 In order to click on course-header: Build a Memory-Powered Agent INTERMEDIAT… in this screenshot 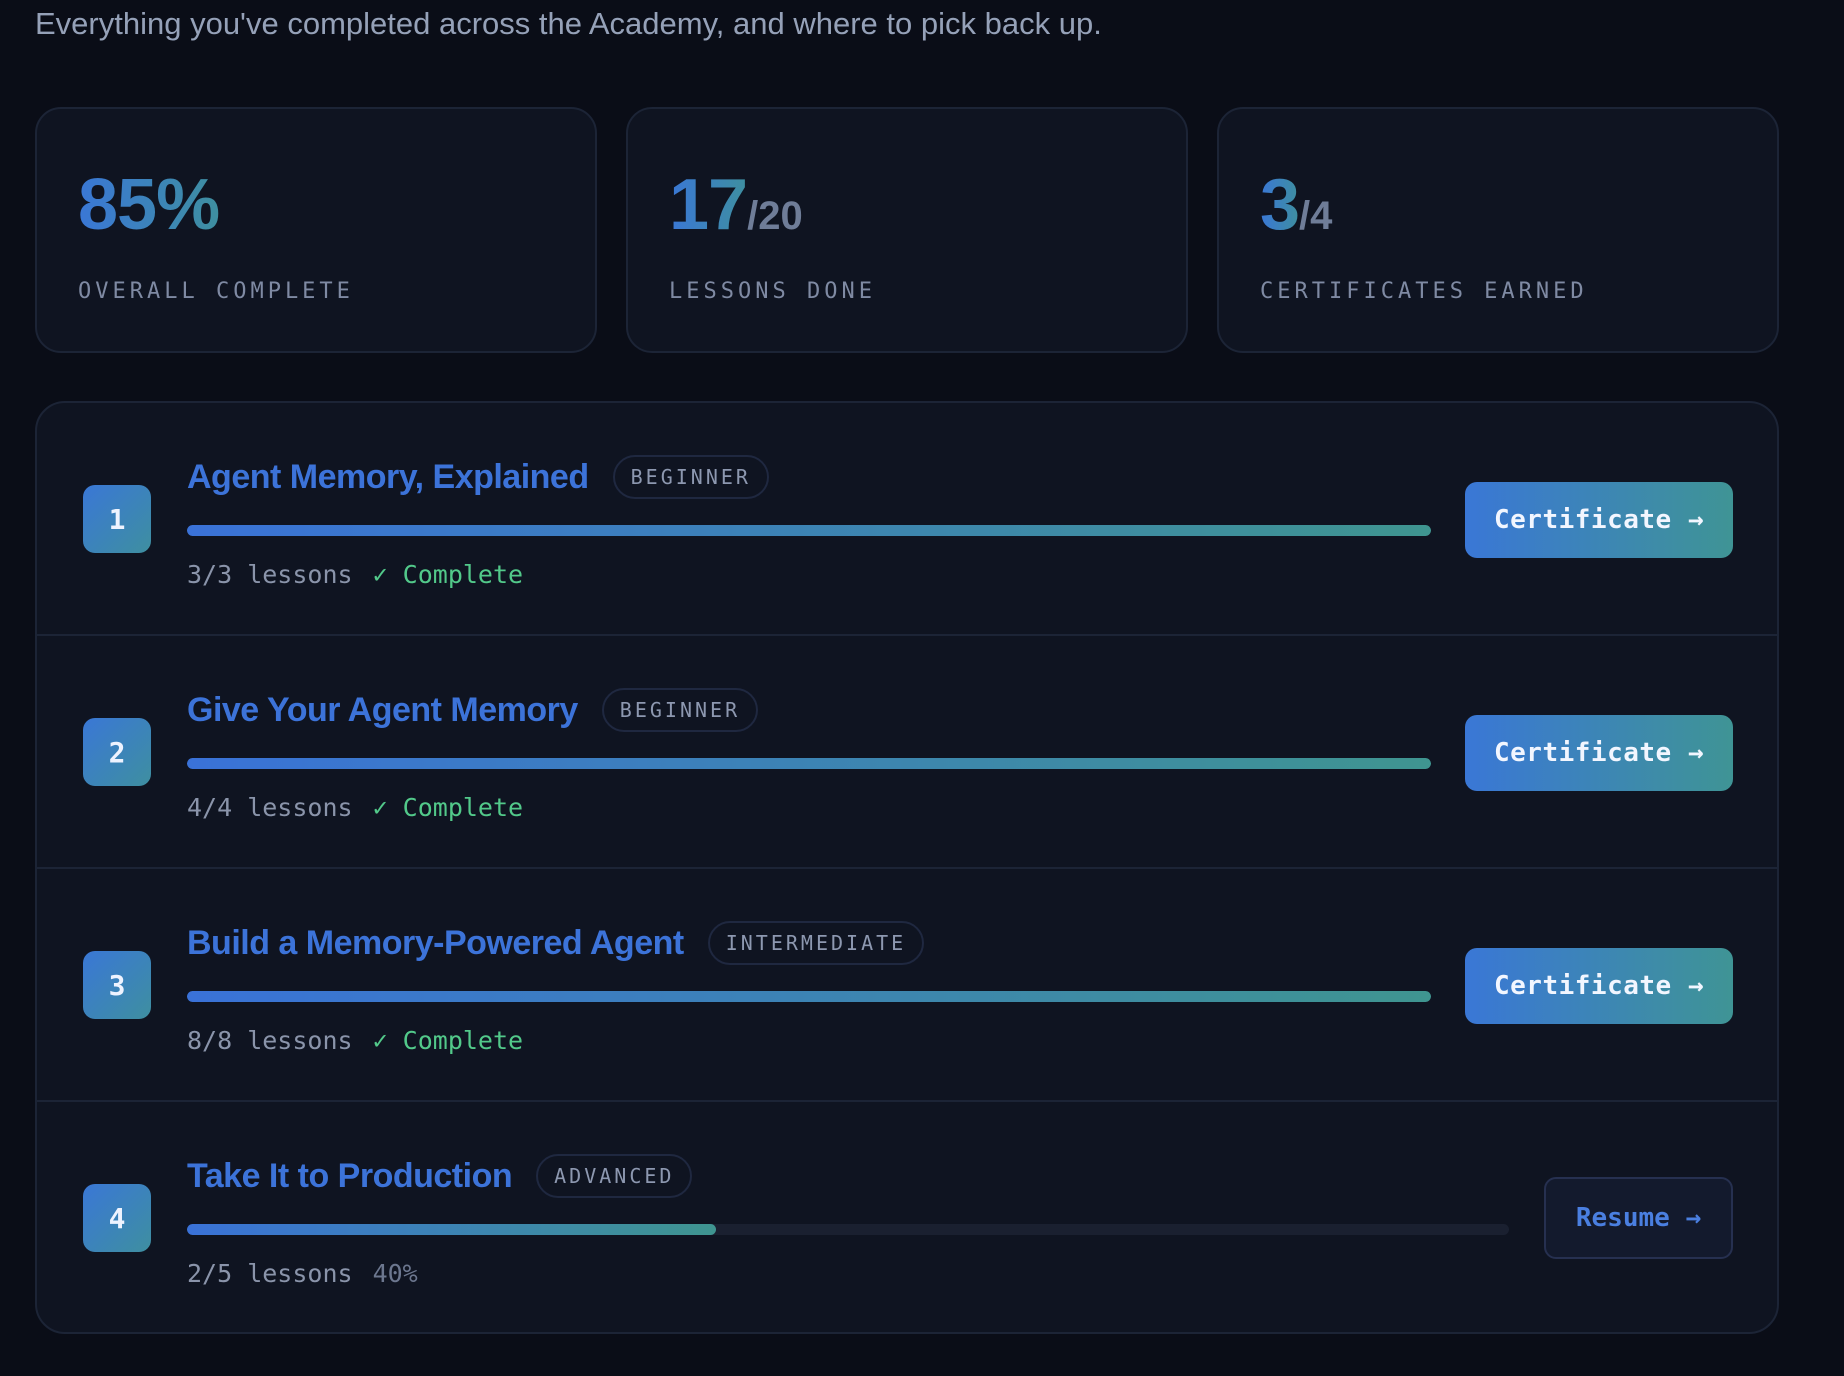, I will do `click(556, 943)`.